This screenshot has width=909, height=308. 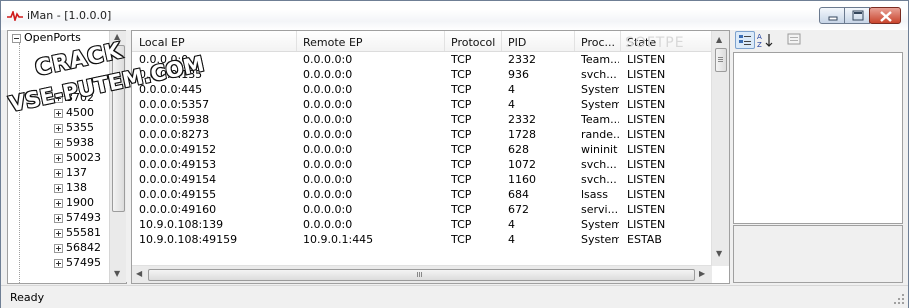 I want to click on tree-item-port: 4500, so click(x=74, y=113).